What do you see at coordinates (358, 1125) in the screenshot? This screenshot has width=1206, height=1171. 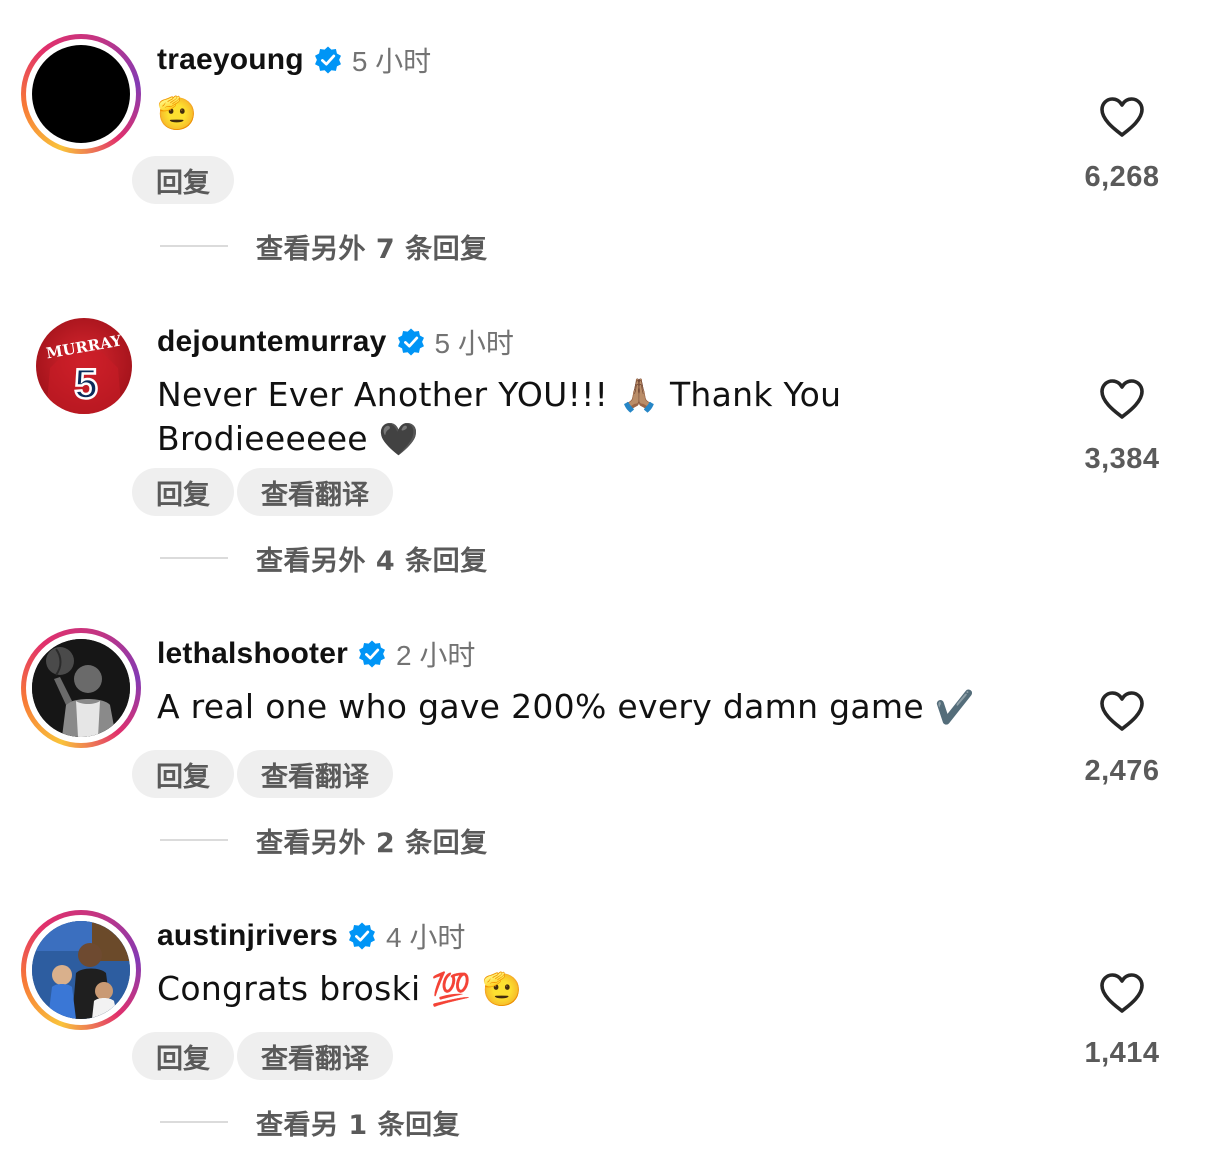 I see `view-more-replies-label: 查看另 1 条回复` at bounding box center [358, 1125].